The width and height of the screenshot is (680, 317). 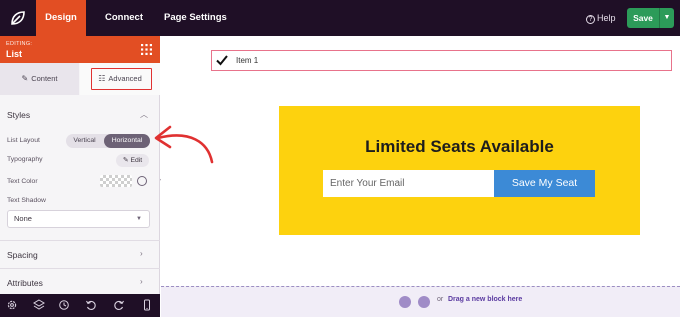 What do you see at coordinates (147, 305) in the screenshot?
I see `mobile-preview-icon` at bounding box center [147, 305].